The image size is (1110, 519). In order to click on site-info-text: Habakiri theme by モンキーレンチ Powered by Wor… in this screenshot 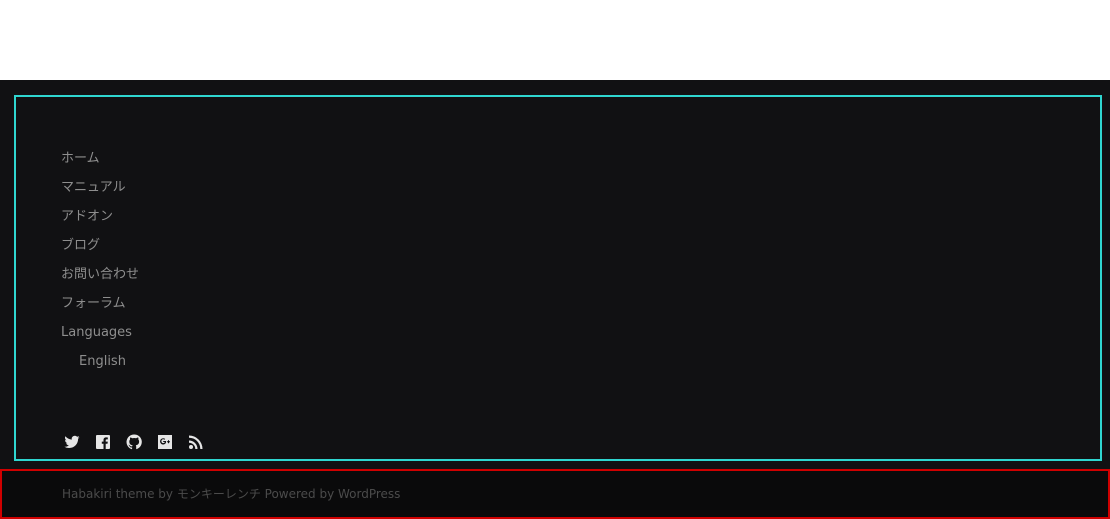, I will do `click(231, 494)`.